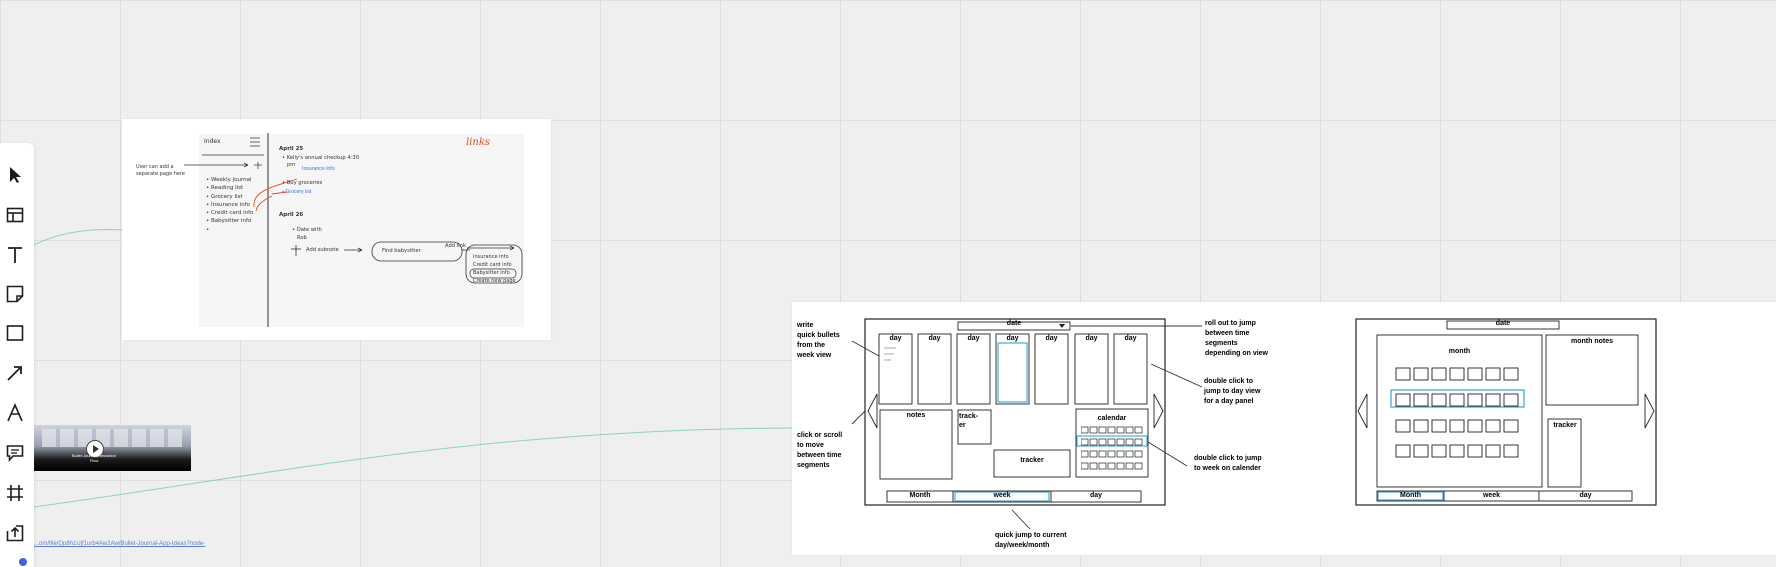 This screenshot has width=1776, height=567. I want to click on month-notes-label: month notes, so click(1592, 341).